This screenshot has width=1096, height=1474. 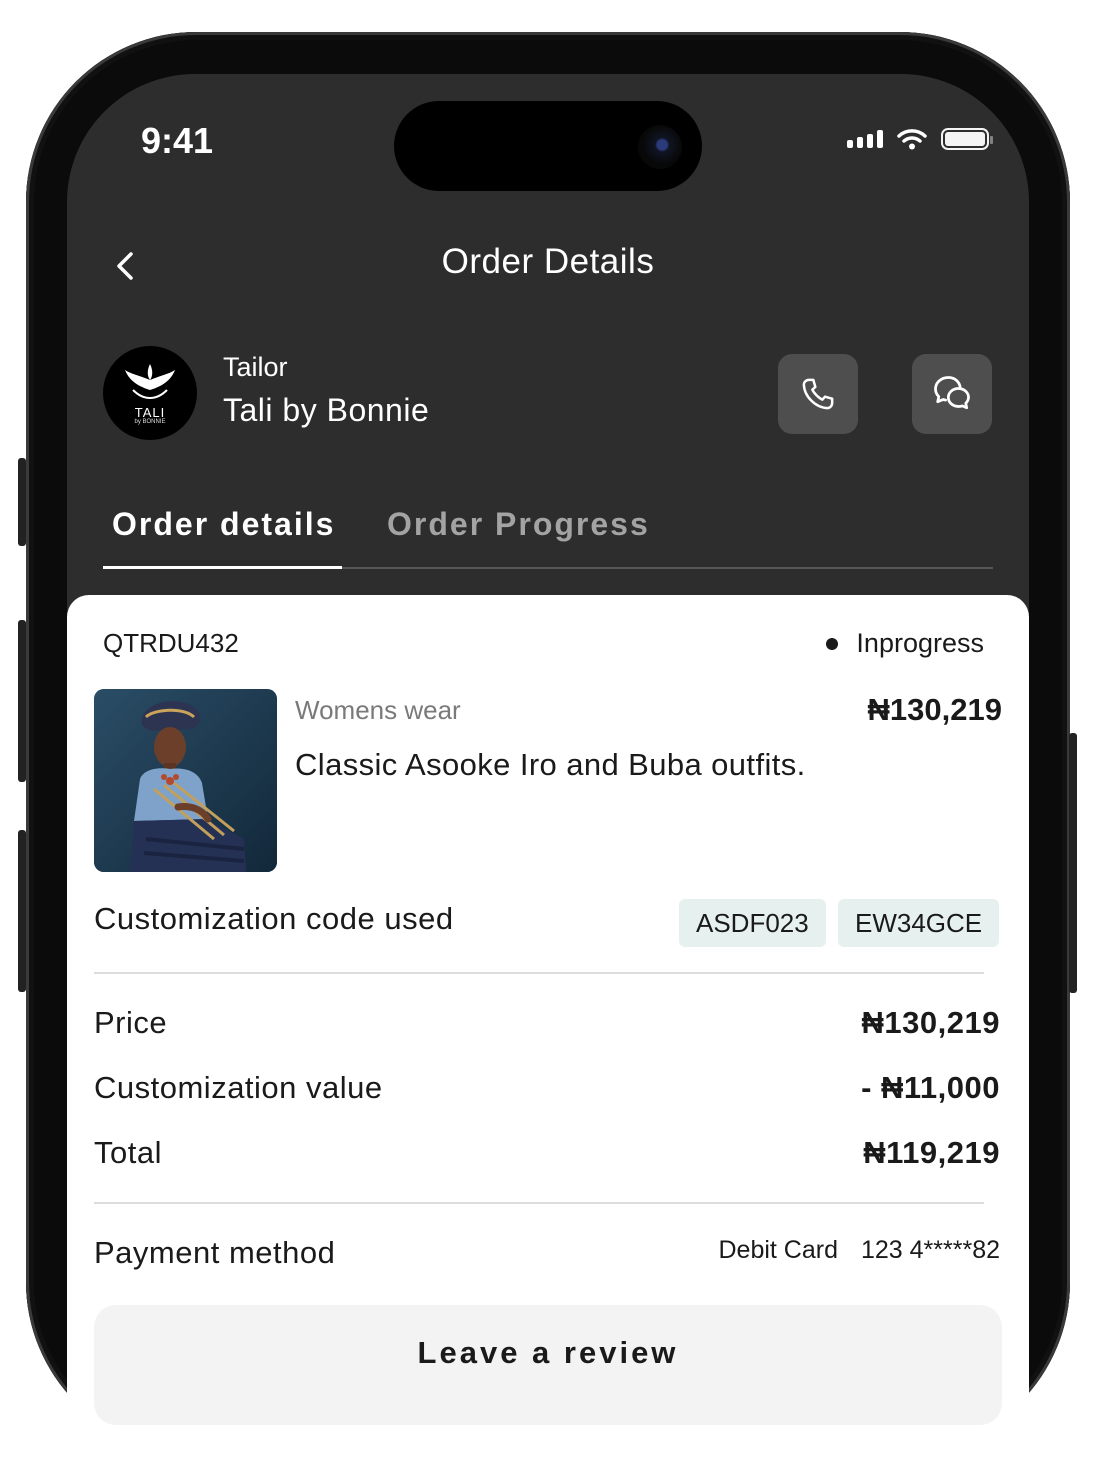 I want to click on status-badge: Inprogress, so click(x=905, y=643).